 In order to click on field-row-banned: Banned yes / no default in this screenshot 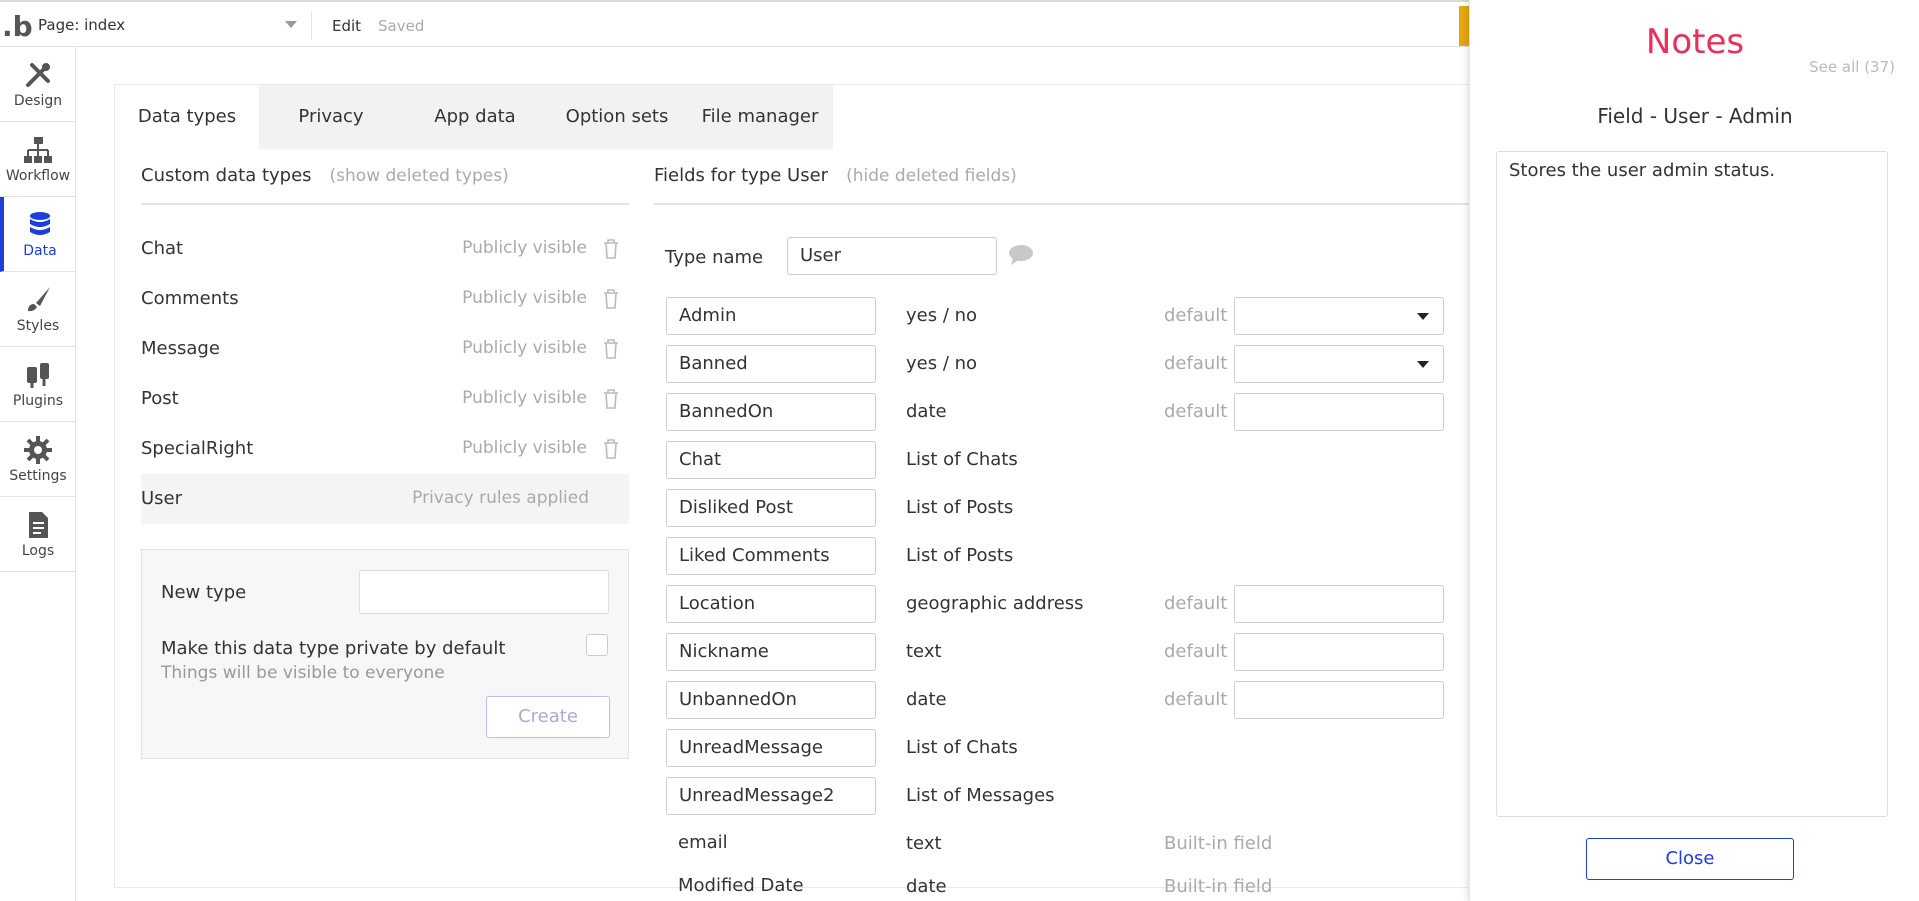, I will do `click(1116, 369)`.